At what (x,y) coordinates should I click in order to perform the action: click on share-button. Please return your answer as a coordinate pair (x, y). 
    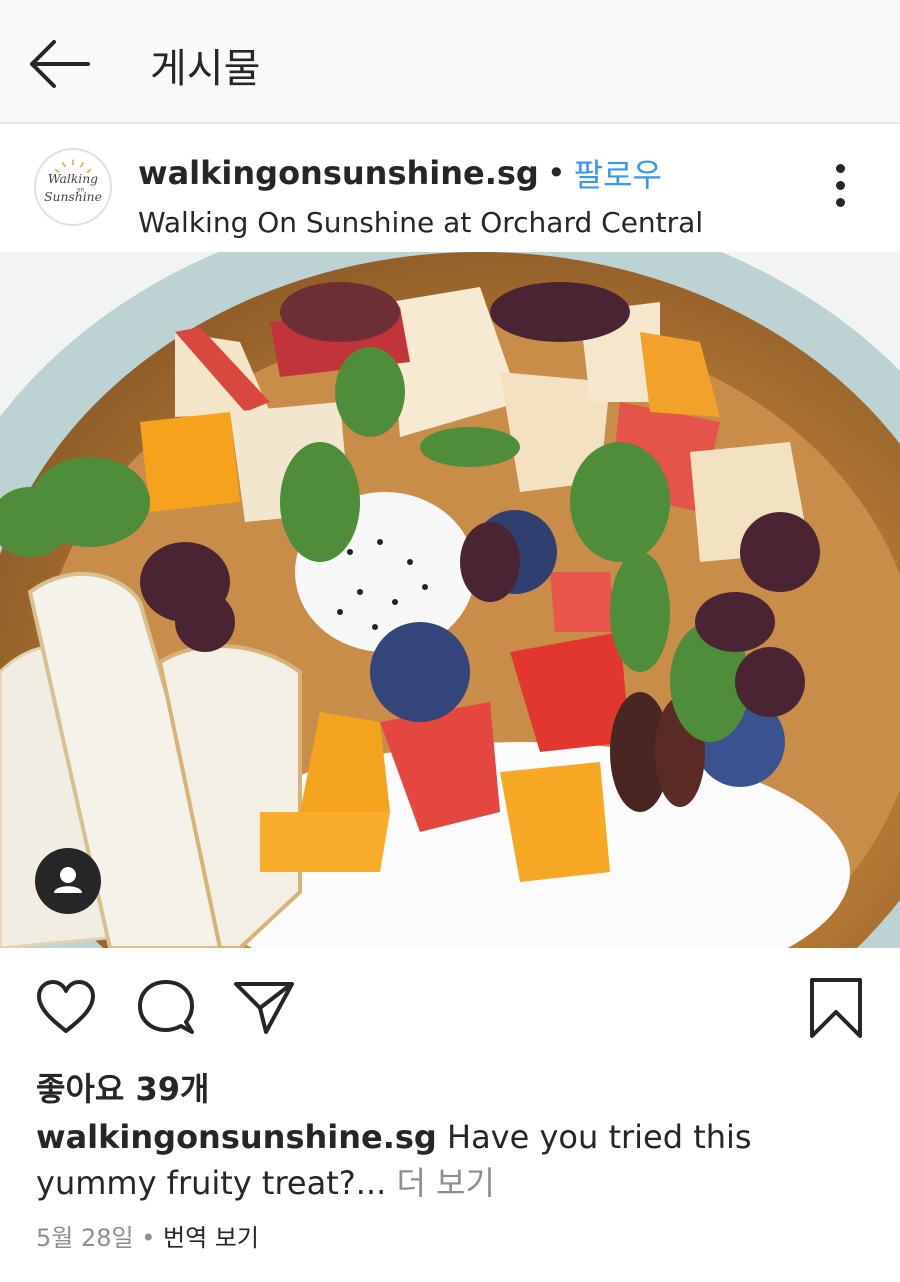
    Looking at the image, I should click on (264, 1008).